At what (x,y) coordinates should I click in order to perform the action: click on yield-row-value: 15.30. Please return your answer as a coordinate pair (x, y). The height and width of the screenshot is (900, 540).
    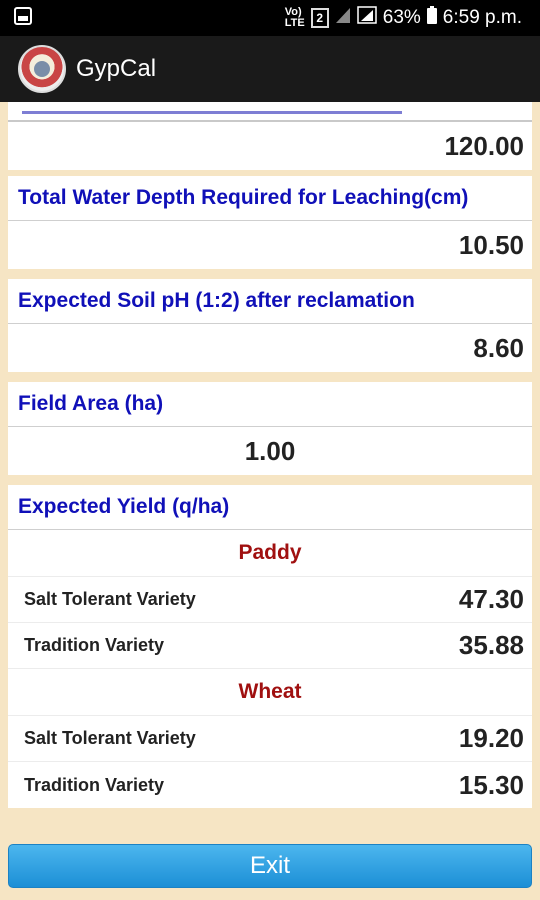
    Looking at the image, I should click on (491, 784).